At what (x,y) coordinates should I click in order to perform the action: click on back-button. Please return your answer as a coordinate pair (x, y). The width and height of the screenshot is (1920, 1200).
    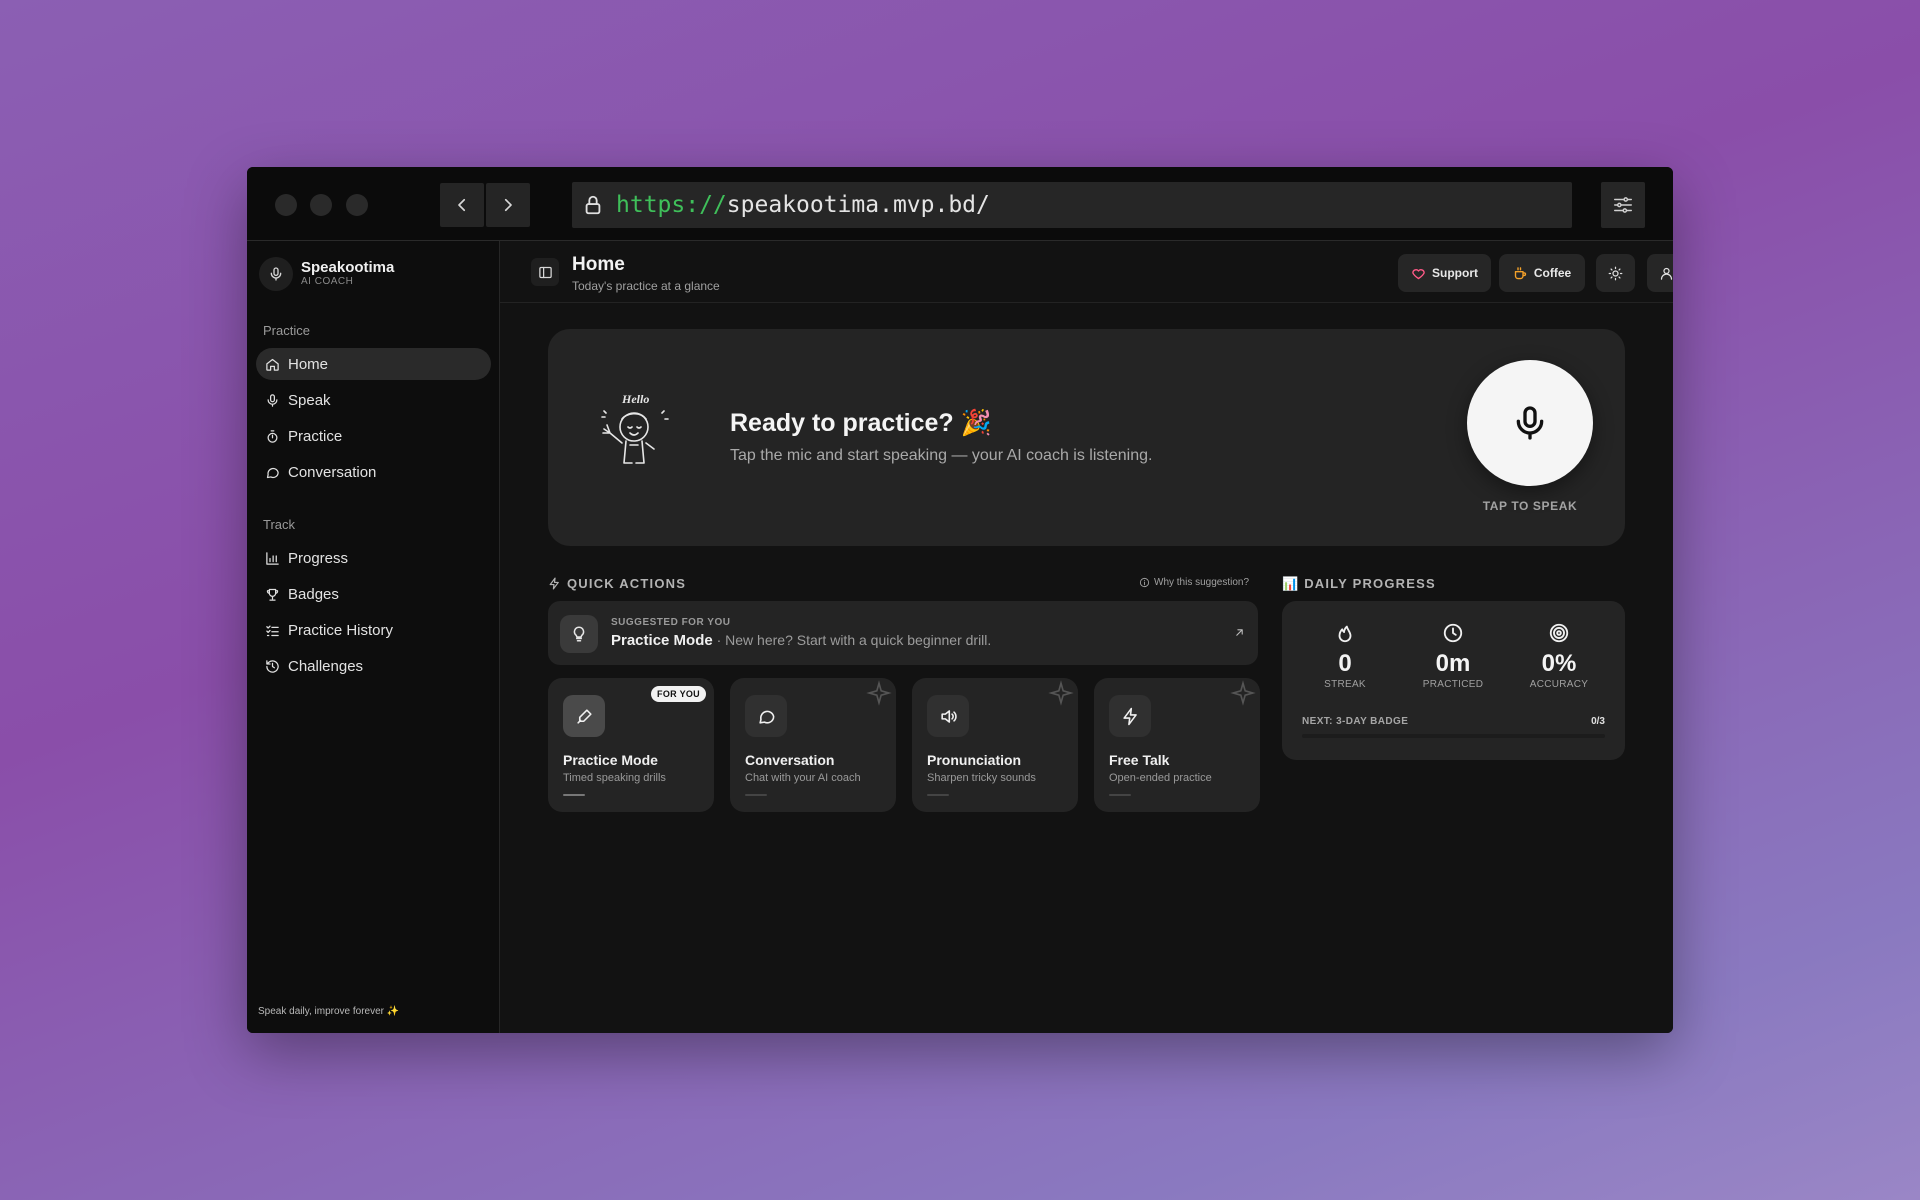
    Looking at the image, I should click on (462, 205).